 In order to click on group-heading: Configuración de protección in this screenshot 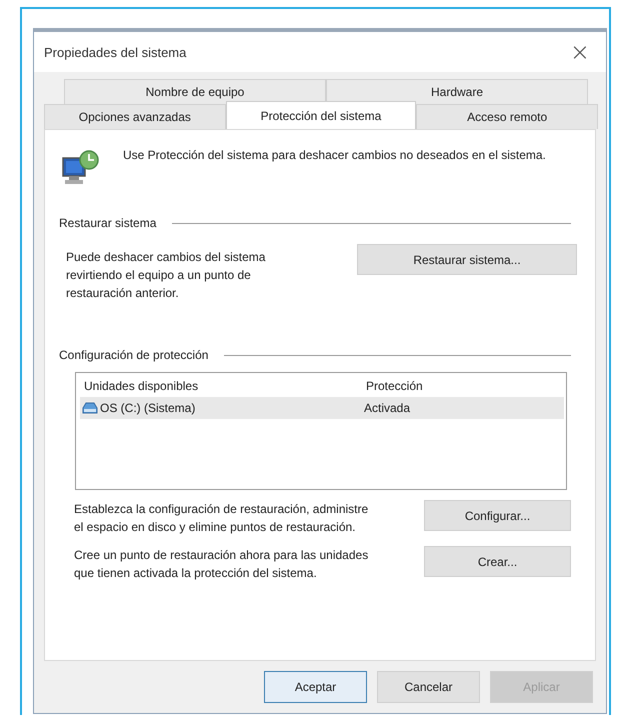, I will do `click(133, 355)`.